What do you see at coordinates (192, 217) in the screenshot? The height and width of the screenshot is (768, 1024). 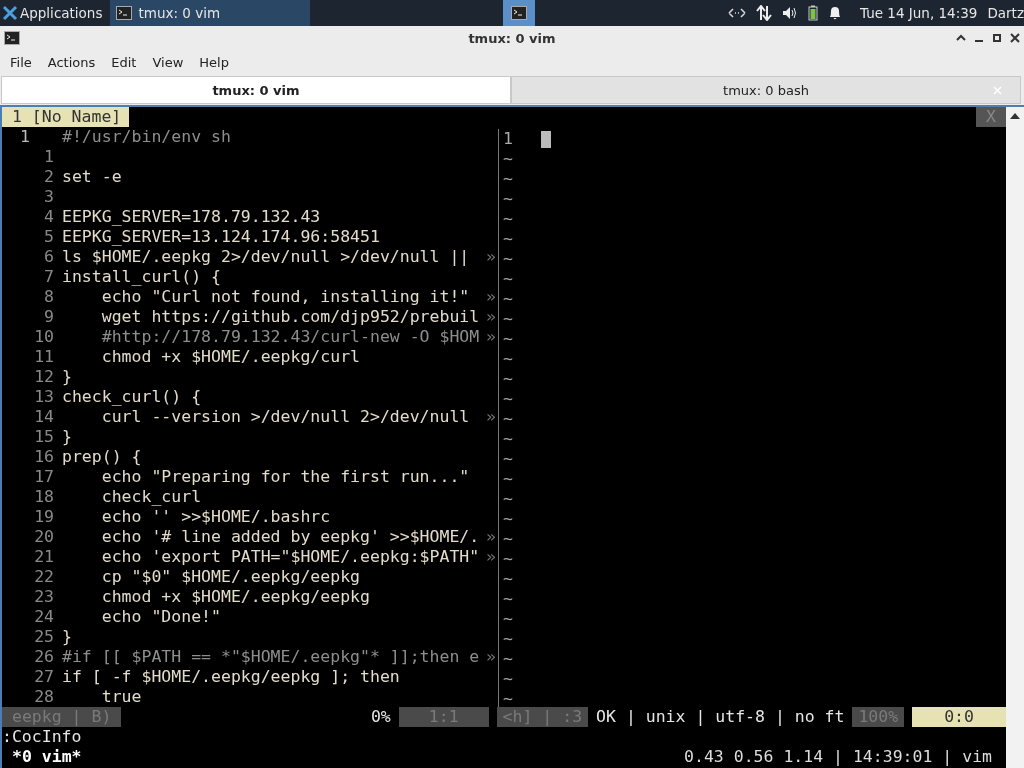 I see `code-line: EEPKG_SERVER=178.79.132.43` at bounding box center [192, 217].